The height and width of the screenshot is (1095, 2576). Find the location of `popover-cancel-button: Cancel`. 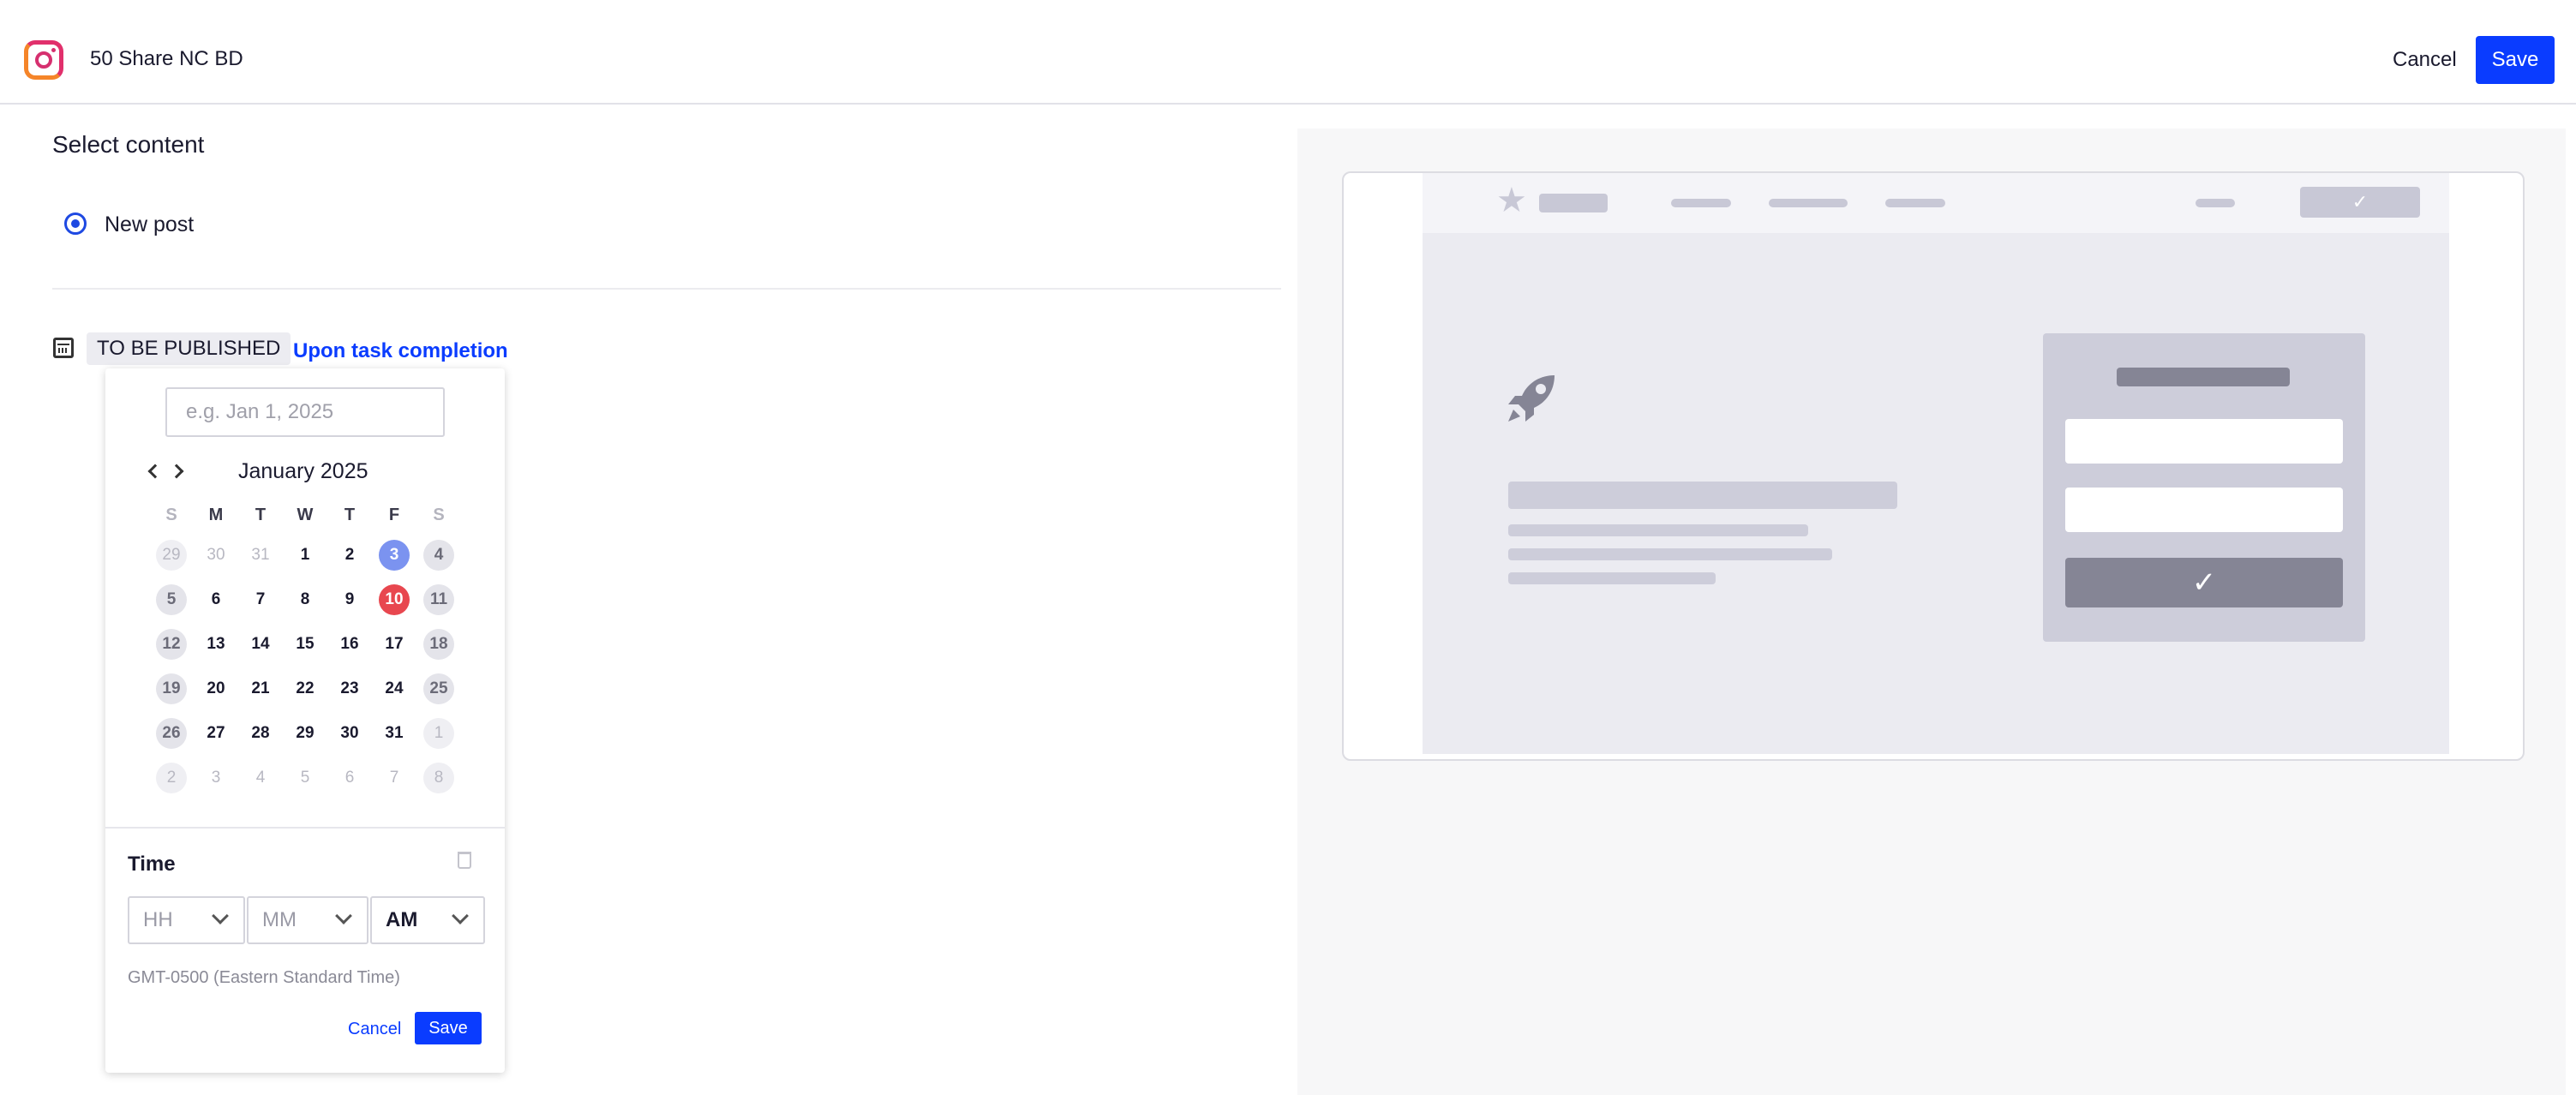

popover-cancel-button: Cancel is located at coordinates (374, 1030).